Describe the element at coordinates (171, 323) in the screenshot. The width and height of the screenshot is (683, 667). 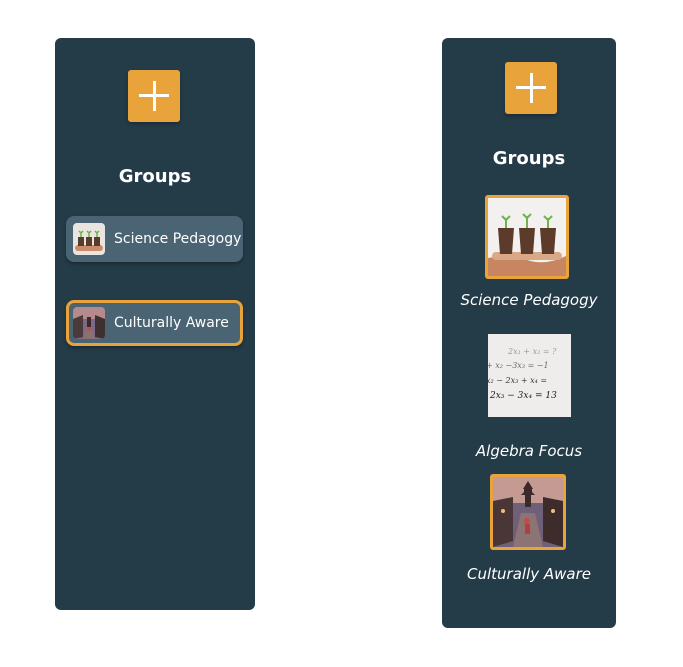
I see `group-item-label: Culturally Aware` at that location.